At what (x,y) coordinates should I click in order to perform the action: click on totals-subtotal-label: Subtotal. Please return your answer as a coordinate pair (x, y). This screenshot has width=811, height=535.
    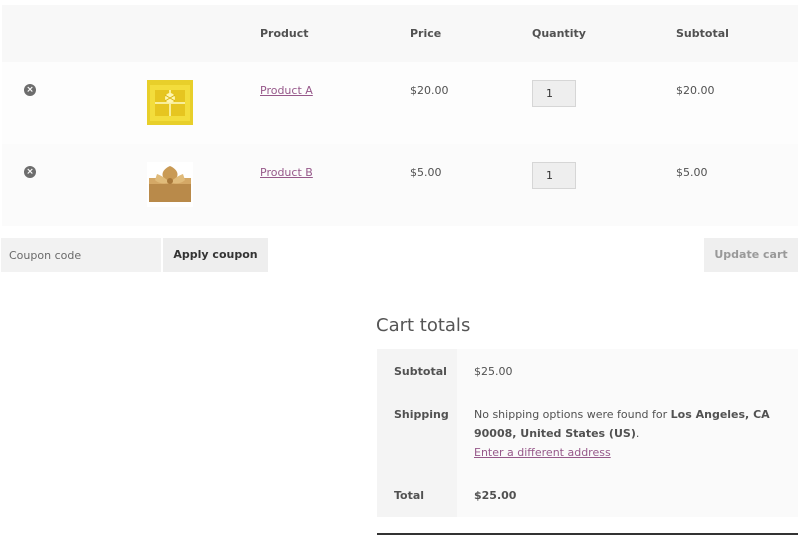
    Looking at the image, I should click on (420, 371).